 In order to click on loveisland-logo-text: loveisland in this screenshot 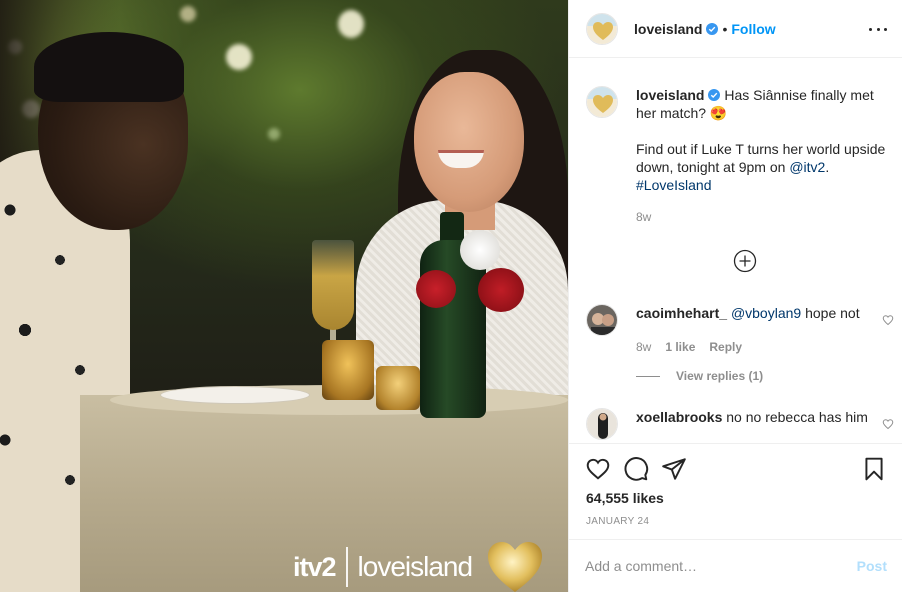, I will do `click(415, 566)`.